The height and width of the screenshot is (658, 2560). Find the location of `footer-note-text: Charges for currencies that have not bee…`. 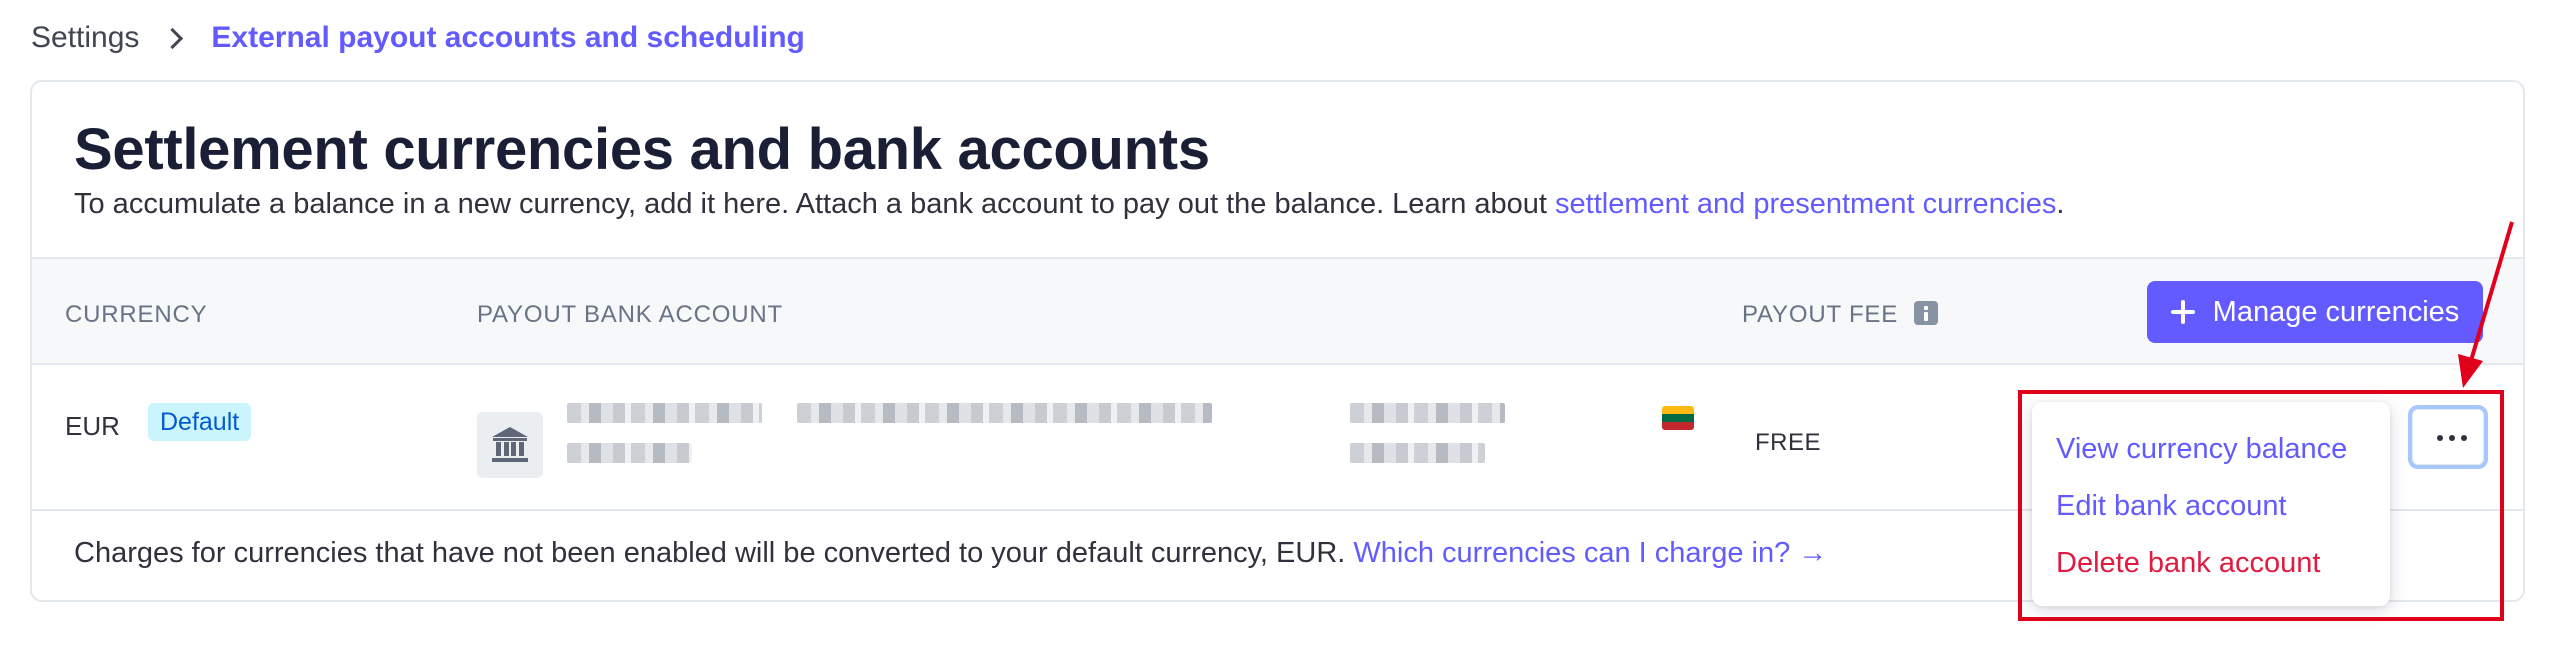

footer-note-text: Charges for currencies that have not bee… is located at coordinates (675, 553).